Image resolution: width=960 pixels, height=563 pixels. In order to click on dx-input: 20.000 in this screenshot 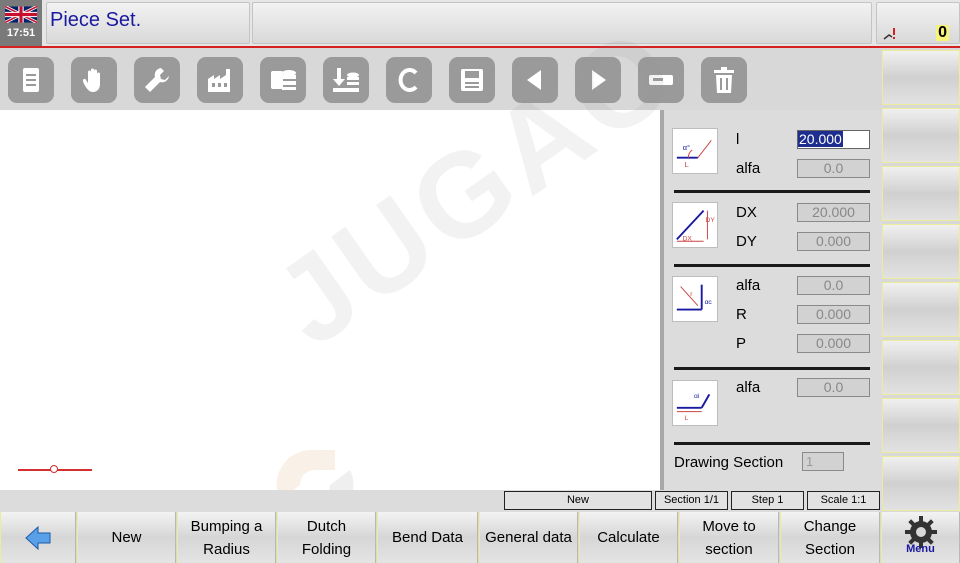, I will do `click(833, 212)`.